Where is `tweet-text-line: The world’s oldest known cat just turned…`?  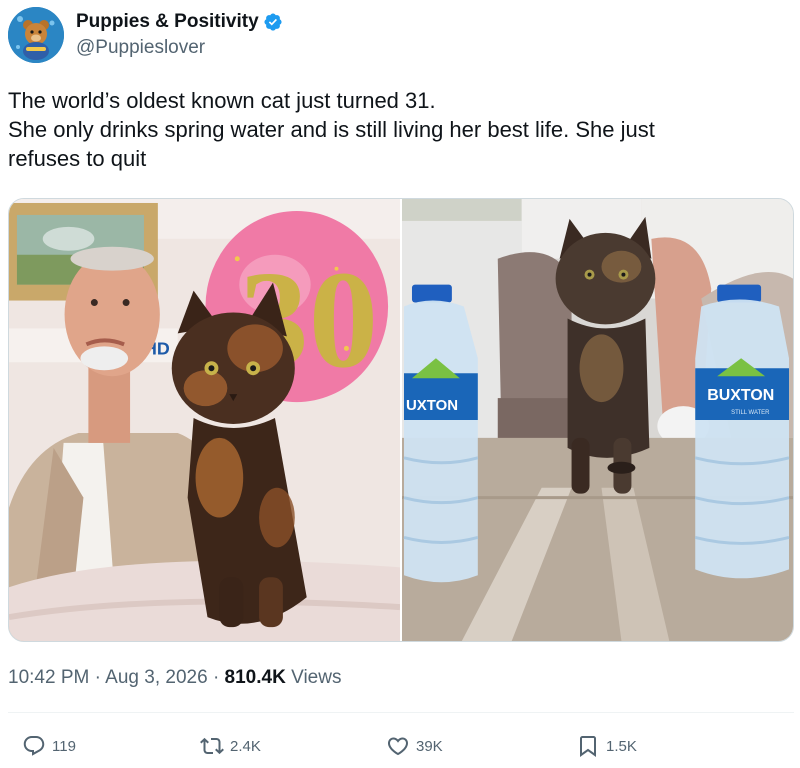
tweet-text-line: The world’s oldest known cat just turned… is located at coordinates (222, 100).